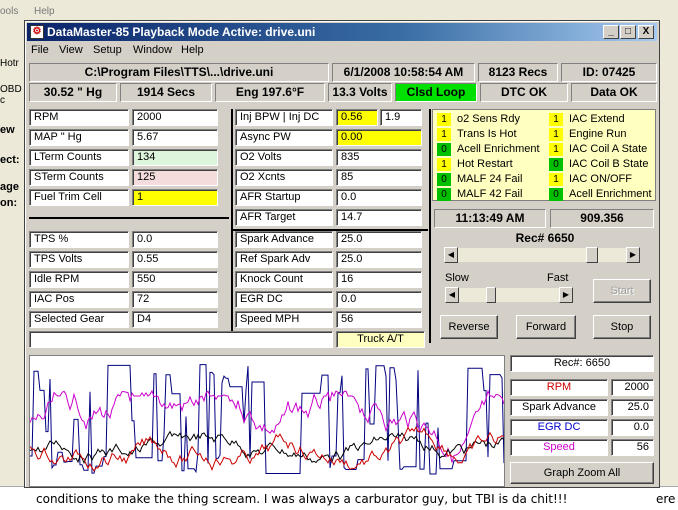  I want to click on background-left-panel: Hotr OBD c ew ect: age on:, so click(13, 255).